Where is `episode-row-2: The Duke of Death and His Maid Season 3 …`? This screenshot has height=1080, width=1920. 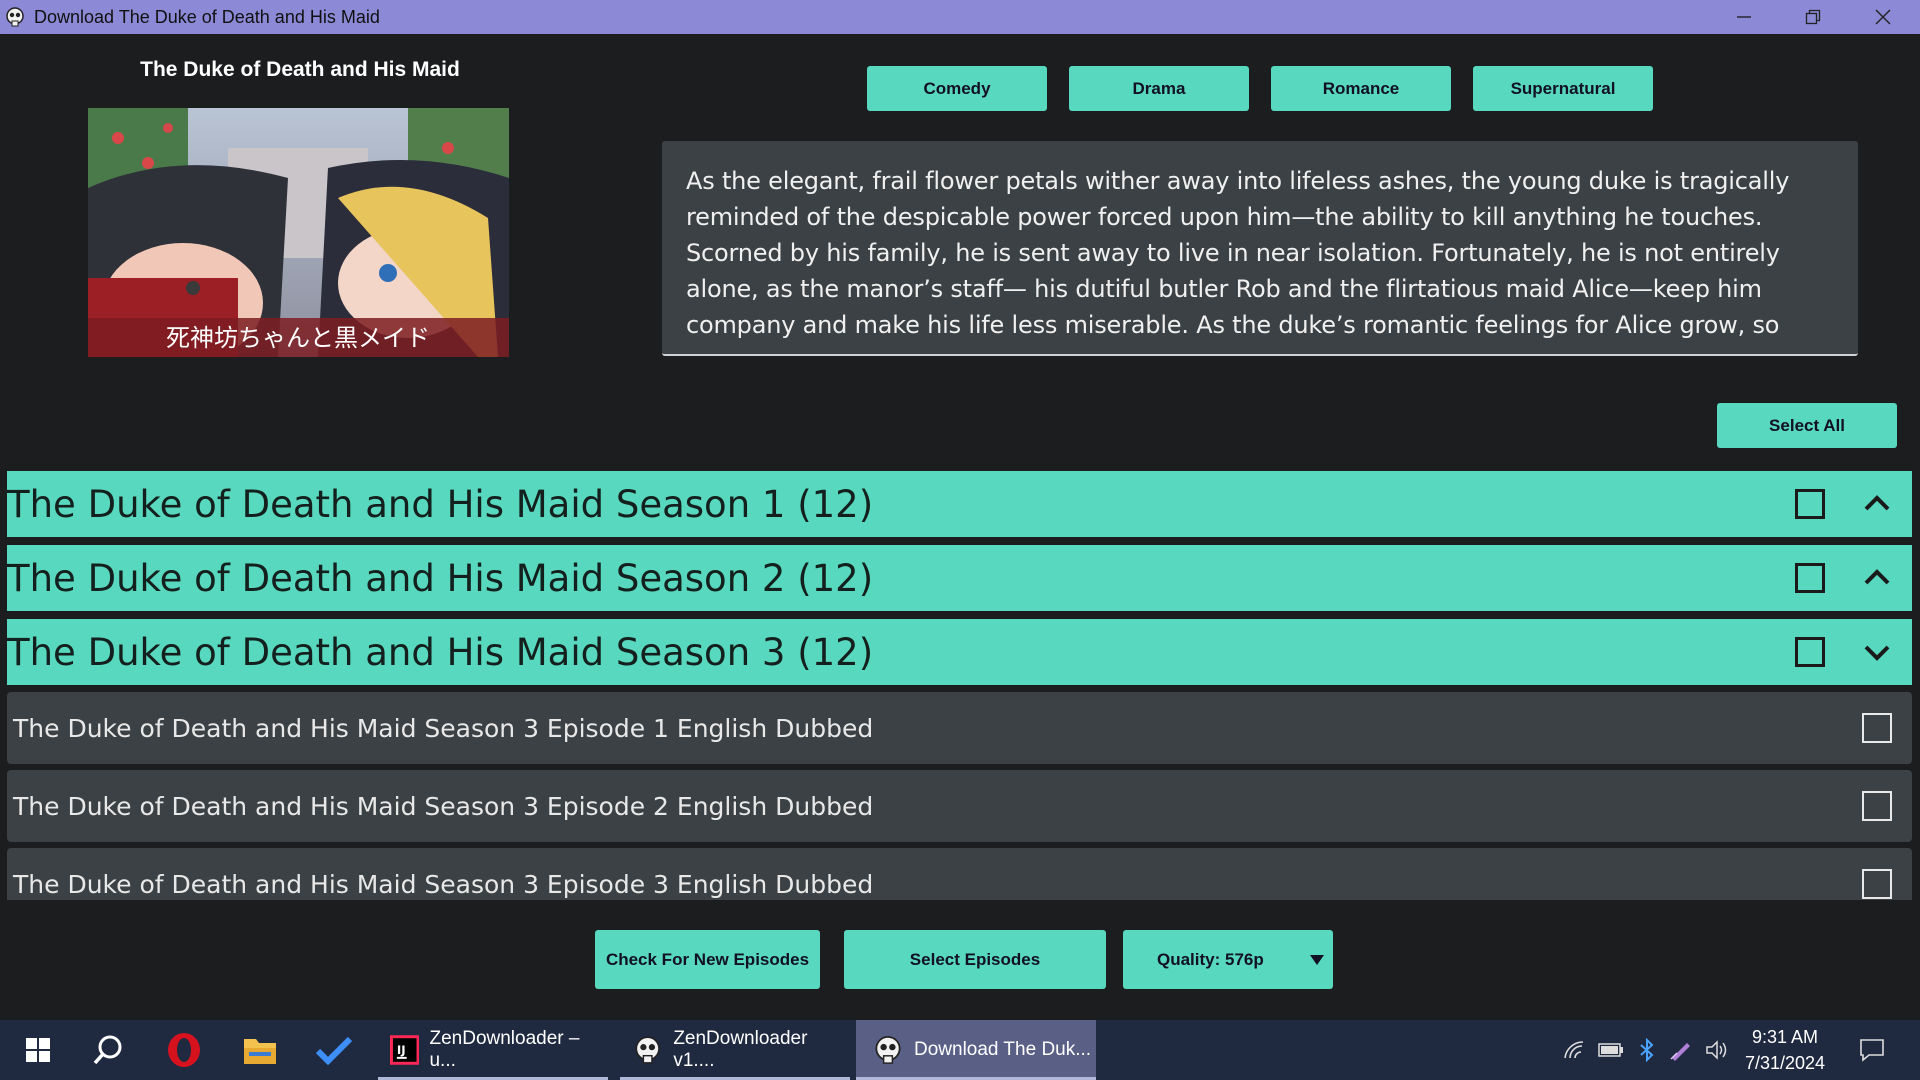
episode-row-2: The Duke of Death and His Maid Season 3 … is located at coordinates (959, 806).